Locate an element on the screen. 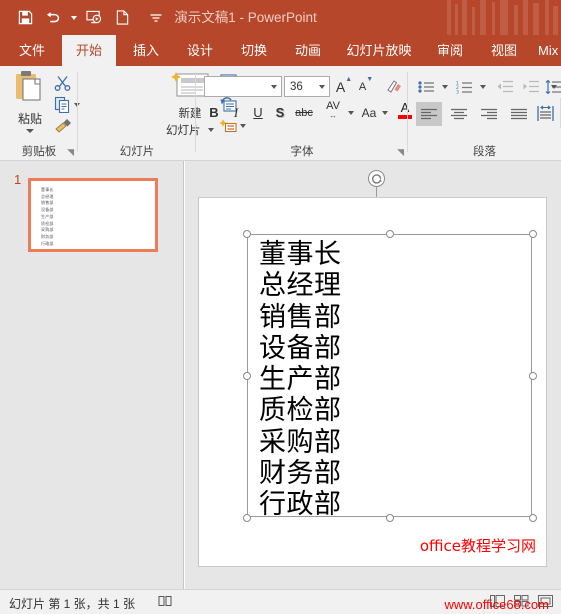 The height and width of the screenshot is (614, 561). notes-icon is located at coordinates (165, 602).